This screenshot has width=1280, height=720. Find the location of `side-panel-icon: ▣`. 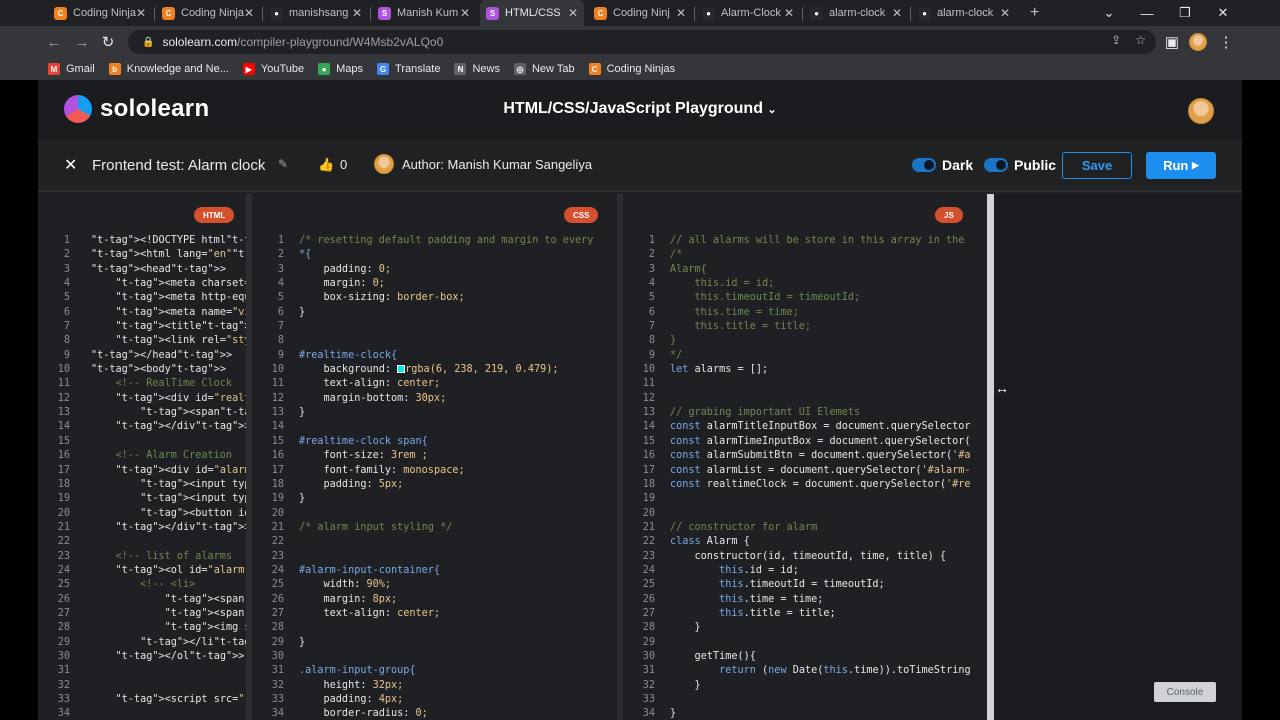

side-panel-icon: ▣ is located at coordinates (1172, 42).